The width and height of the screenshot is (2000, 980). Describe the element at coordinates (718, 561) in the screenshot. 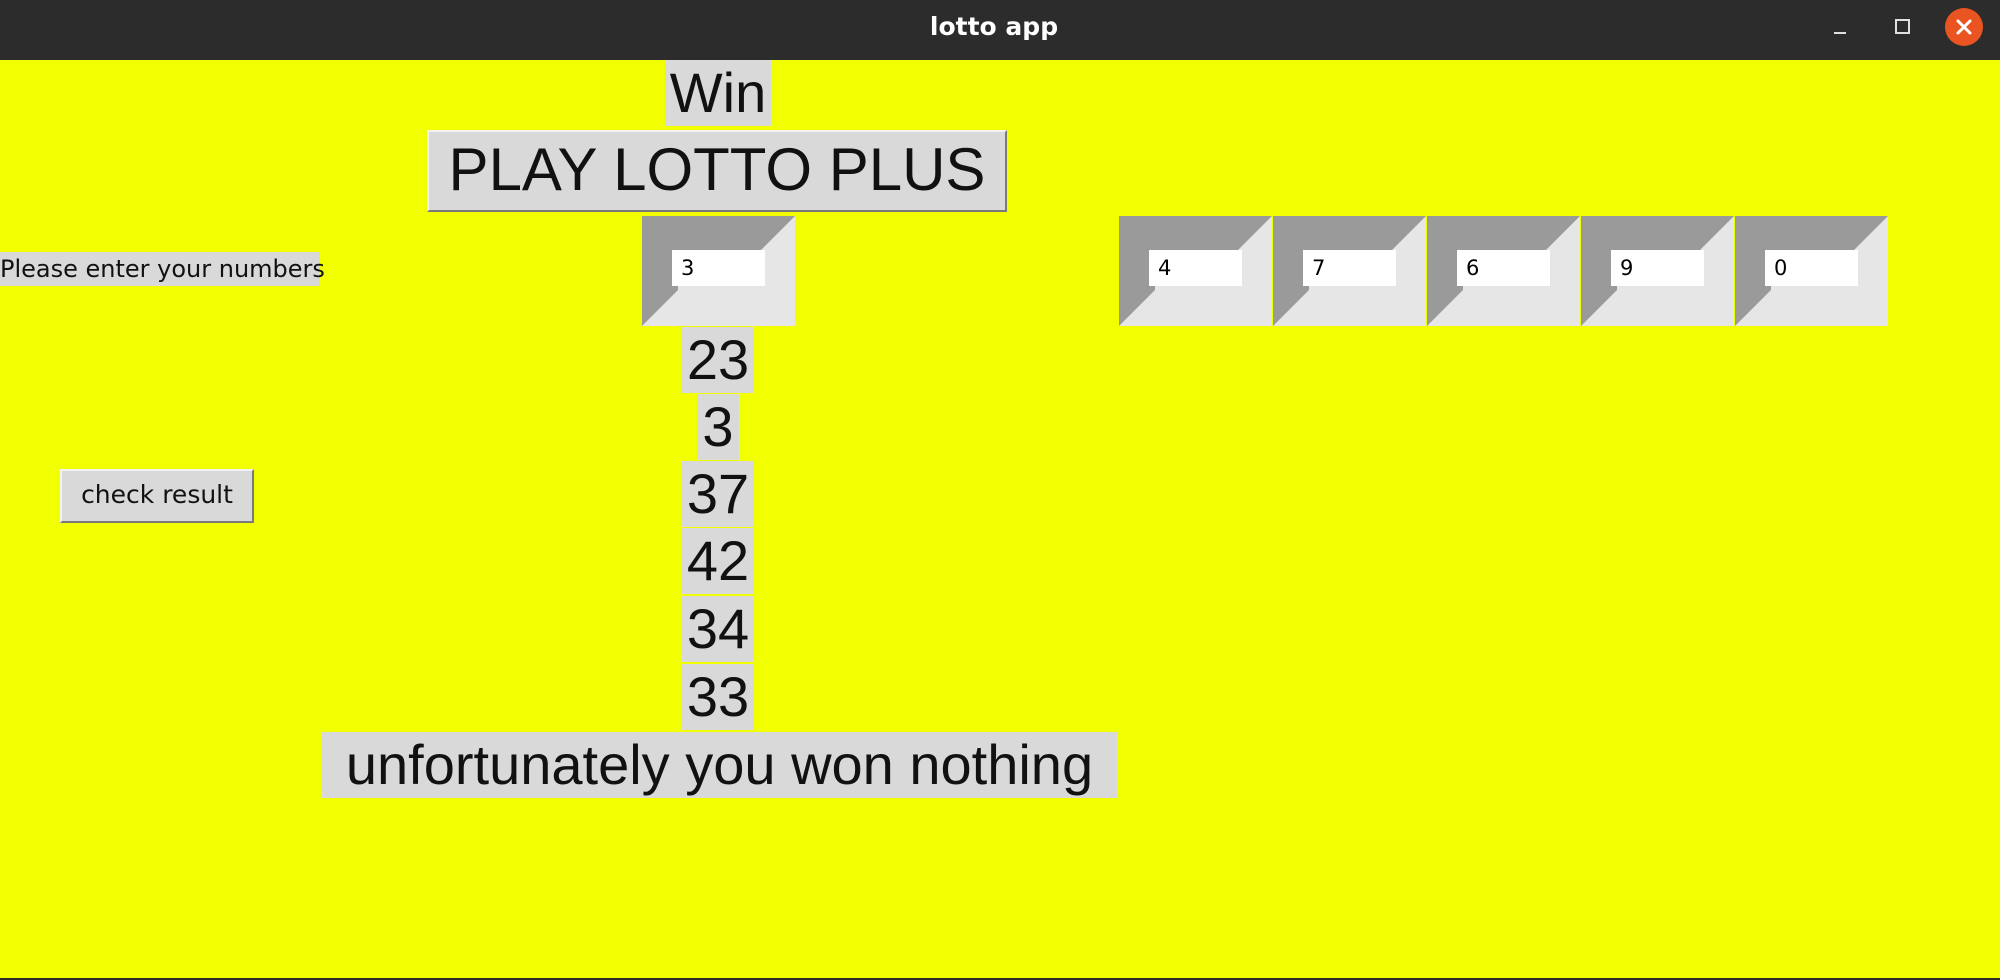

I see `drawn-number-4: 42` at that location.